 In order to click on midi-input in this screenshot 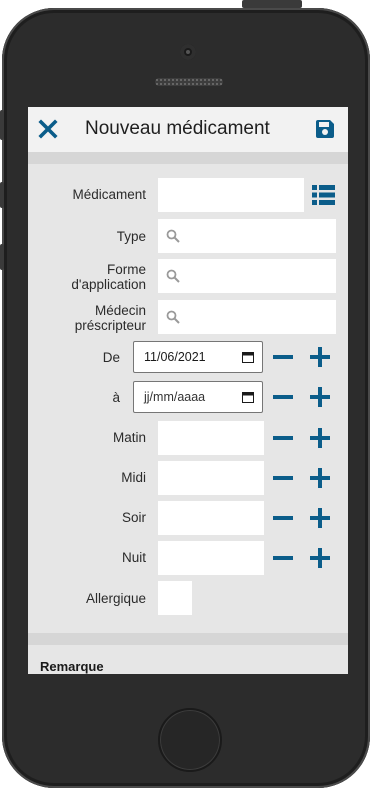, I will do `click(211, 478)`.